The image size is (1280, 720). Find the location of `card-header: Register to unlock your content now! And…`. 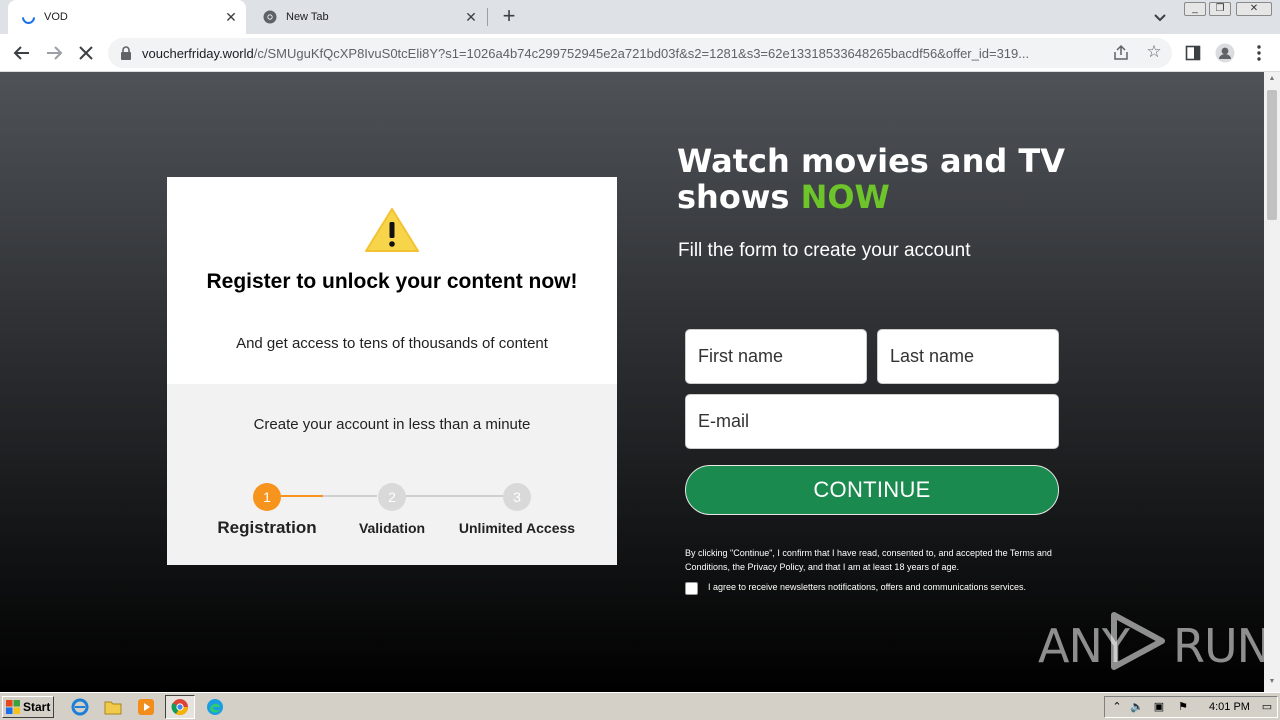

card-header: Register to unlock your content now! And… is located at coordinates (392, 280).